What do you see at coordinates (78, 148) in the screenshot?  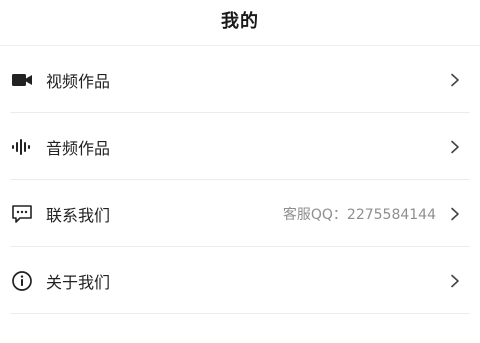 I see `menu-item-label: 音频作品` at bounding box center [78, 148].